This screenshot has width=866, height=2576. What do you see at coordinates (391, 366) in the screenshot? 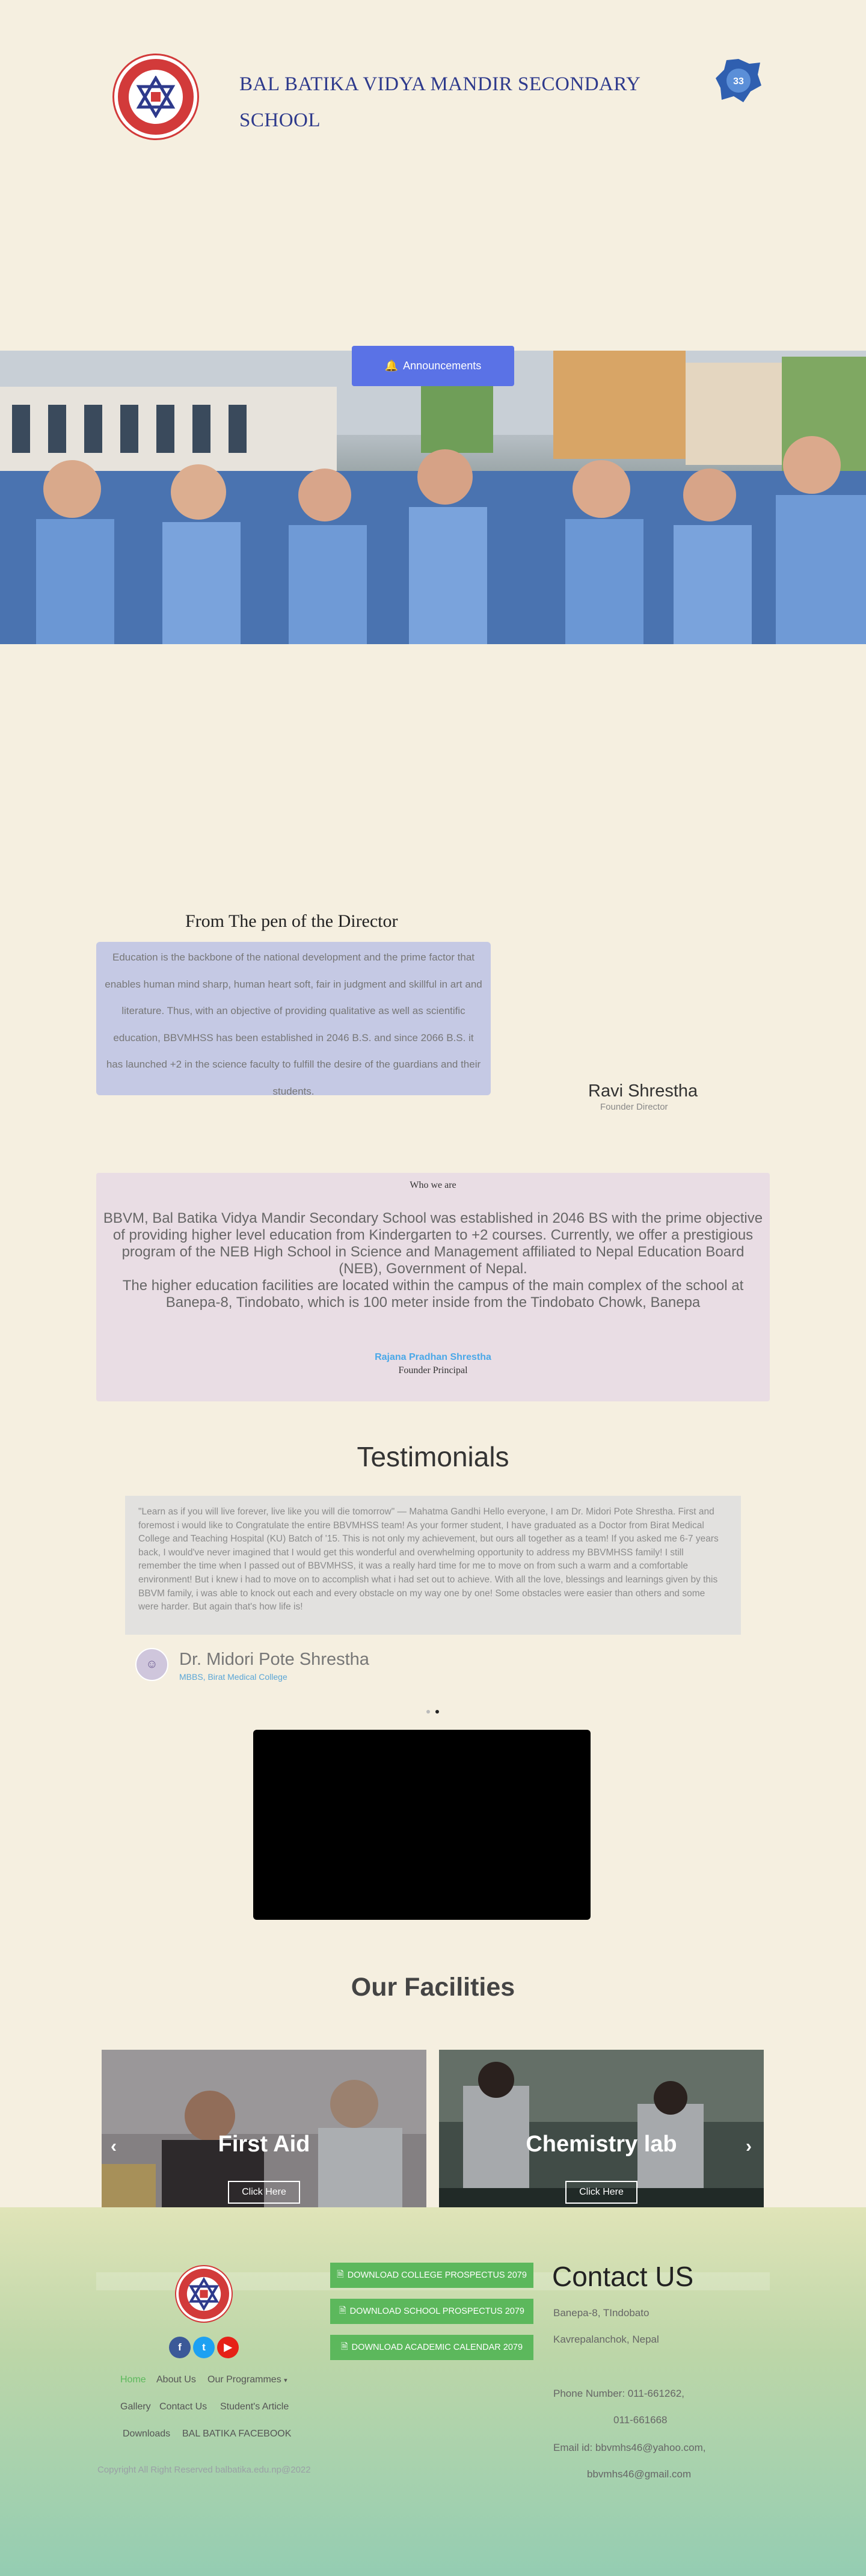
I see `bell-icon: 🔔` at bounding box center [391, 366].